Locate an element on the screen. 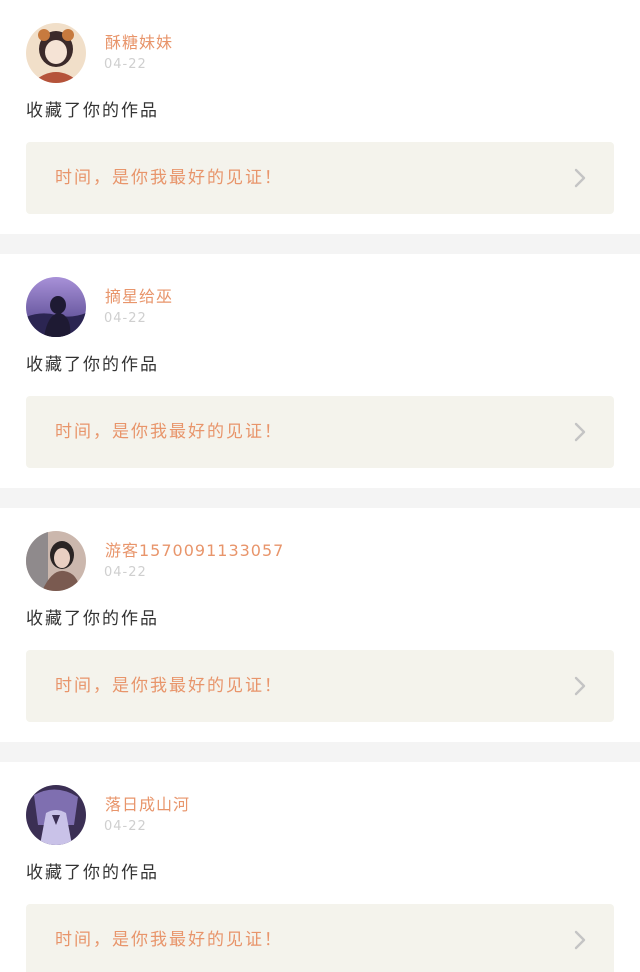 The width and height of the screenshot is (640, 972). avatar-girl-window-icon is located at coordinates (56, 561).